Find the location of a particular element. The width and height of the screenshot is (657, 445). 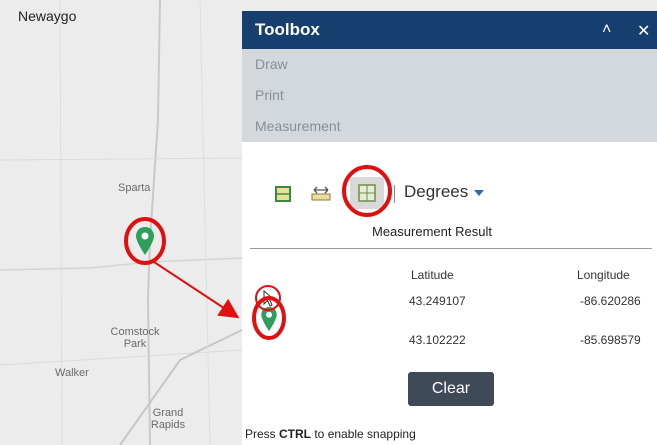

unit-select: Degrees is located at coordinates (444, 192).